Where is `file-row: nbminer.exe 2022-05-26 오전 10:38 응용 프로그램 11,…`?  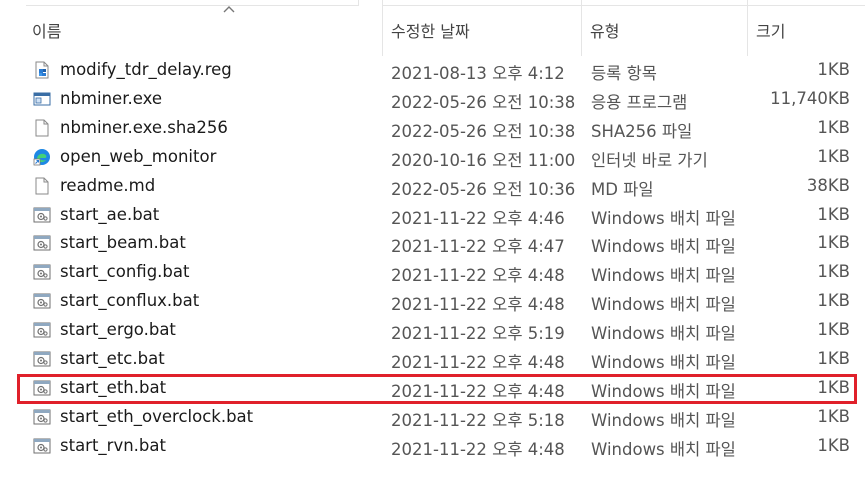 file-row: nbminer.exe 2022-05-26 오전 10:38 응용 프로그램 11,… is located at coordinates (441, 99).